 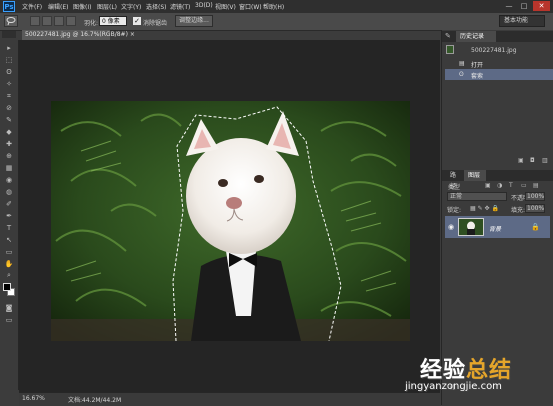 What do you see at coordinates (488, 185) in the screenshot?
I see `filter-pixel-icon: ▣` at bounding box center [488, 185].